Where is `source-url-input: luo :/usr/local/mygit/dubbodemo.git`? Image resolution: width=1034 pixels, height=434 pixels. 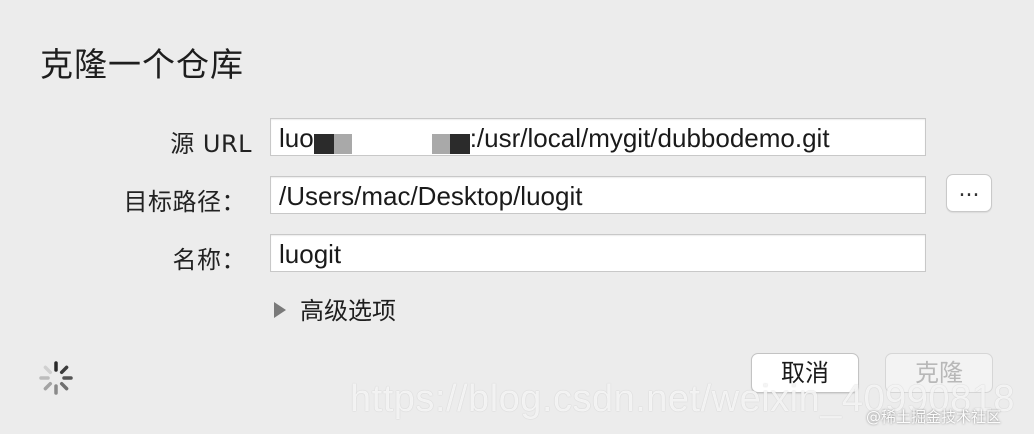
source-url-input: luo :/usr/local/mygit/dubbodemo.git is located at coordinates (598, 137).